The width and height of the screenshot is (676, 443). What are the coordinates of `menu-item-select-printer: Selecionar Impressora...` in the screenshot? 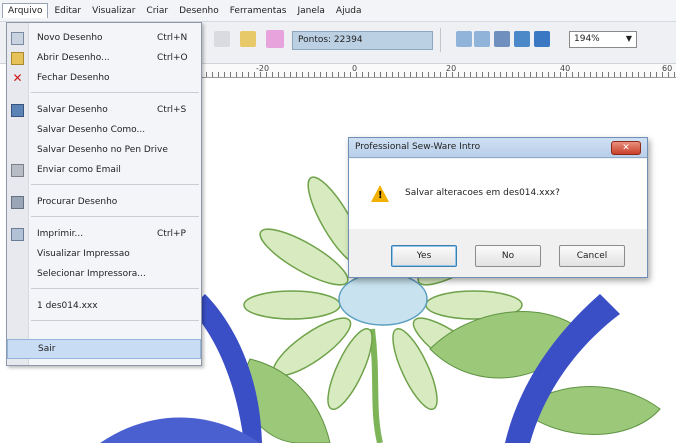 It's located at (104, 274).